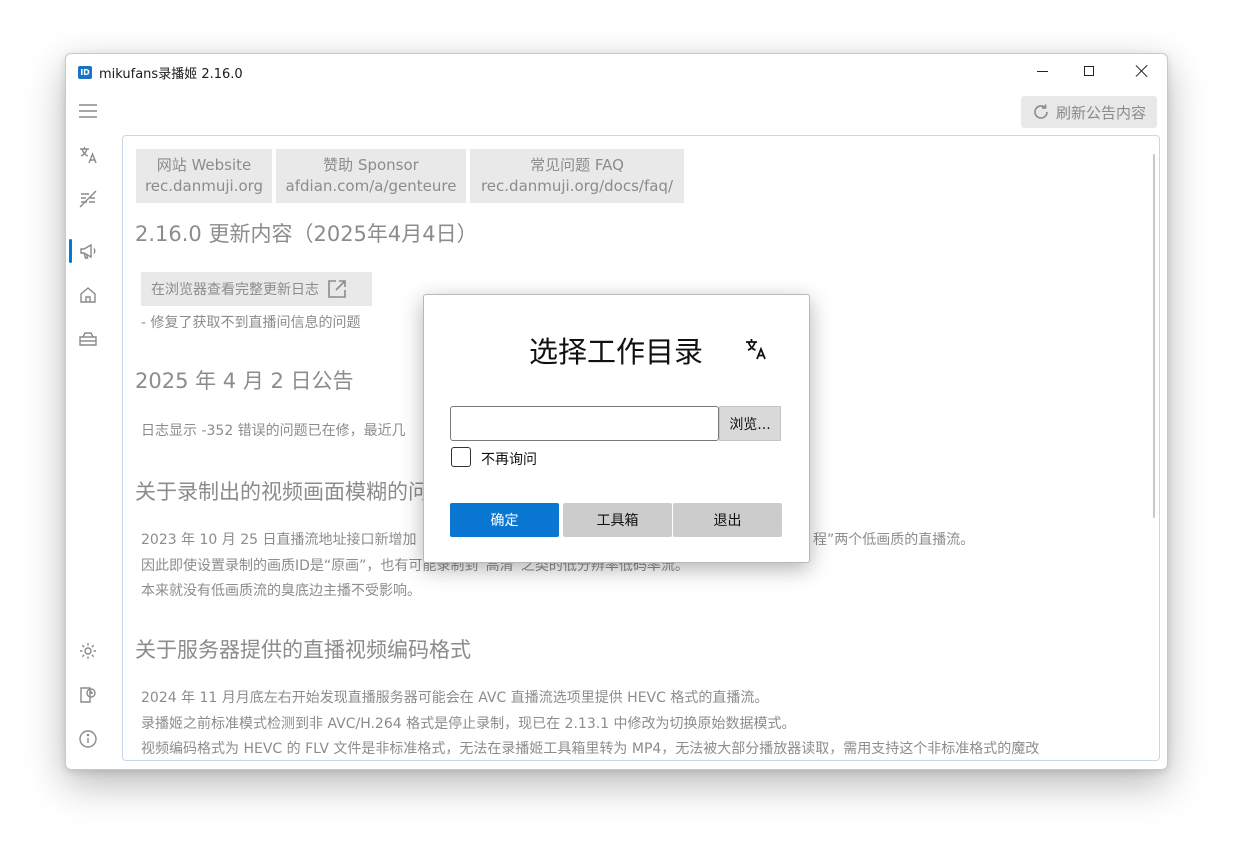  Describe the element at coordinates (235, 290) in the screenshot. I see `changelog-button-label: 在浏览器查看完整更新日志` at that location.